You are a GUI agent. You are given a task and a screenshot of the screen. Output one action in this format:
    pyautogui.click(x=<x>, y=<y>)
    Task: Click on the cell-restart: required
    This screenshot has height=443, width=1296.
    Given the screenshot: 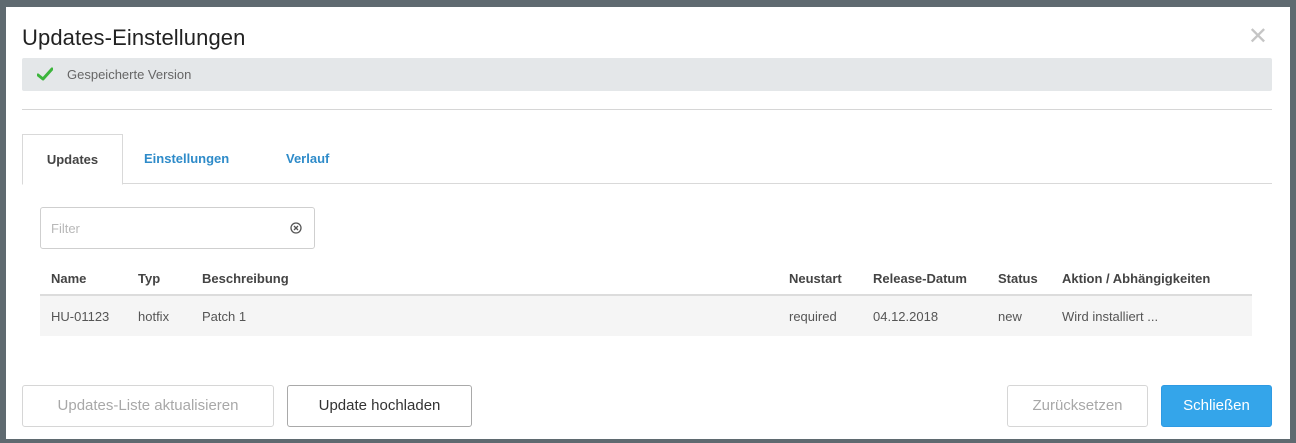 What is the action you would take?
    pyautogui.click(x=813, y=316)
    